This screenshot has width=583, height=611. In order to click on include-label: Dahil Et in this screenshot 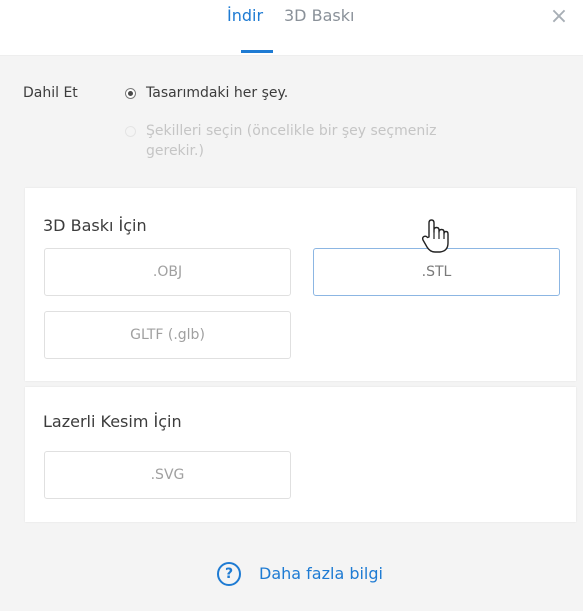, I will do `click(50, 93)`.